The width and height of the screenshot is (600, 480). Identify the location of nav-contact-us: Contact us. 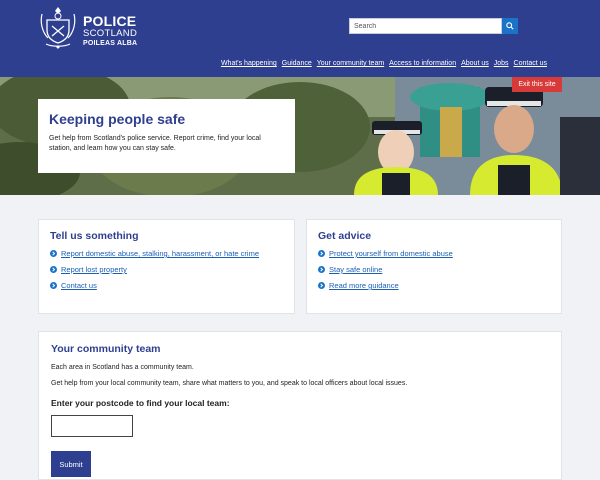
(530, 63).